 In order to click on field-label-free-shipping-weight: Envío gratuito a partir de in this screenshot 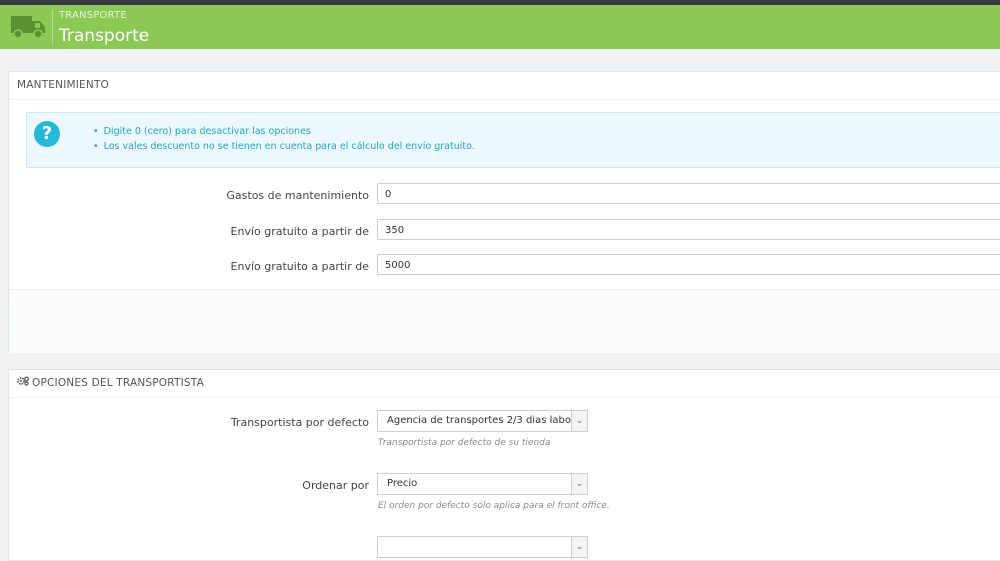, I will do `click(299, 266)`.